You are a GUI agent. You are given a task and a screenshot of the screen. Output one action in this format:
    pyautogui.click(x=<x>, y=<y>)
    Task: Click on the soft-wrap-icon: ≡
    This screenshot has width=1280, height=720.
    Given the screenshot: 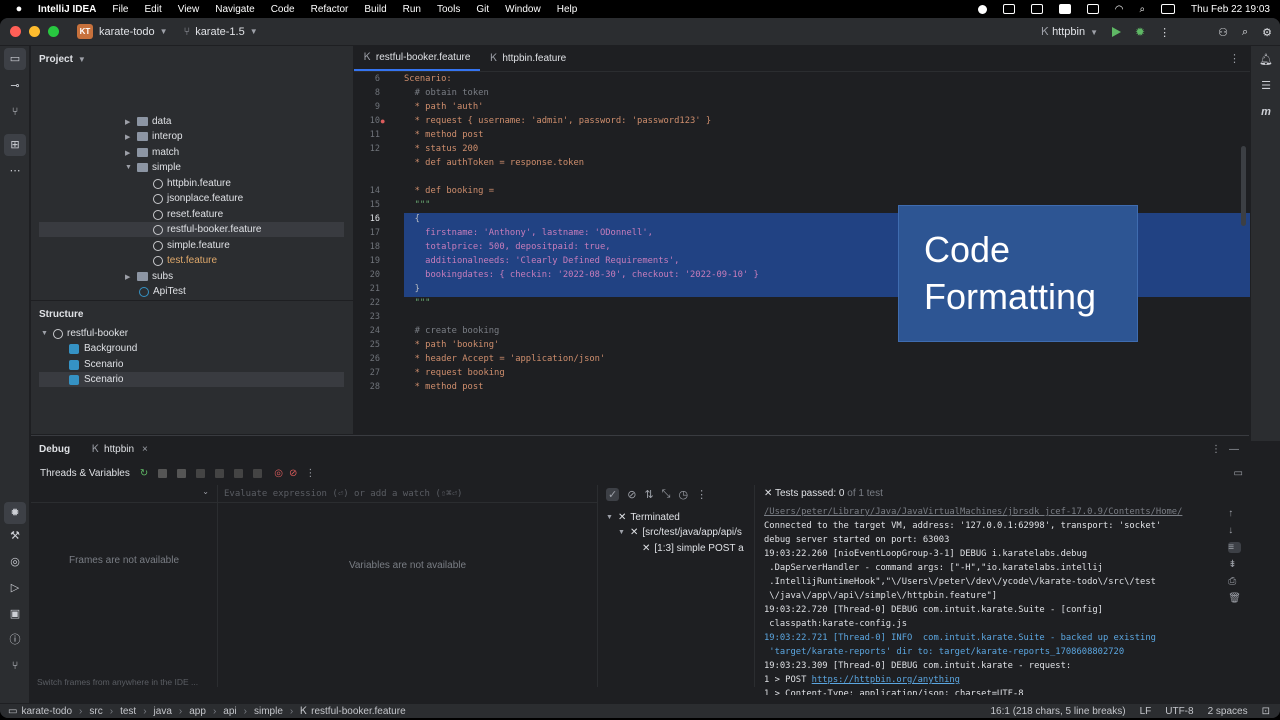 What is the action you would take?
    pyautogui.click(x=1234, y=547)
    